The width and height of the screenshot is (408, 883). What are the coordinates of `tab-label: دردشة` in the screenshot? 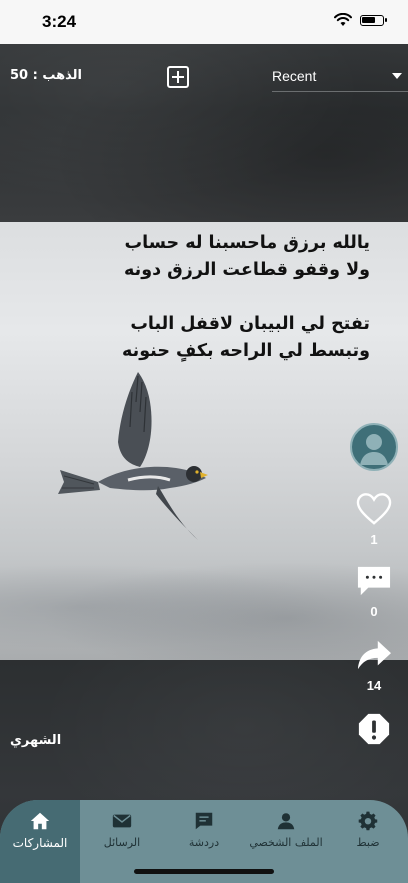 It's located at (204, 842).